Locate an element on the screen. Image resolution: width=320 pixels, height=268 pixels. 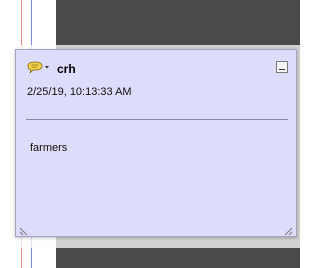
resize-handle-left-icon is located at coordinates (24, 229).